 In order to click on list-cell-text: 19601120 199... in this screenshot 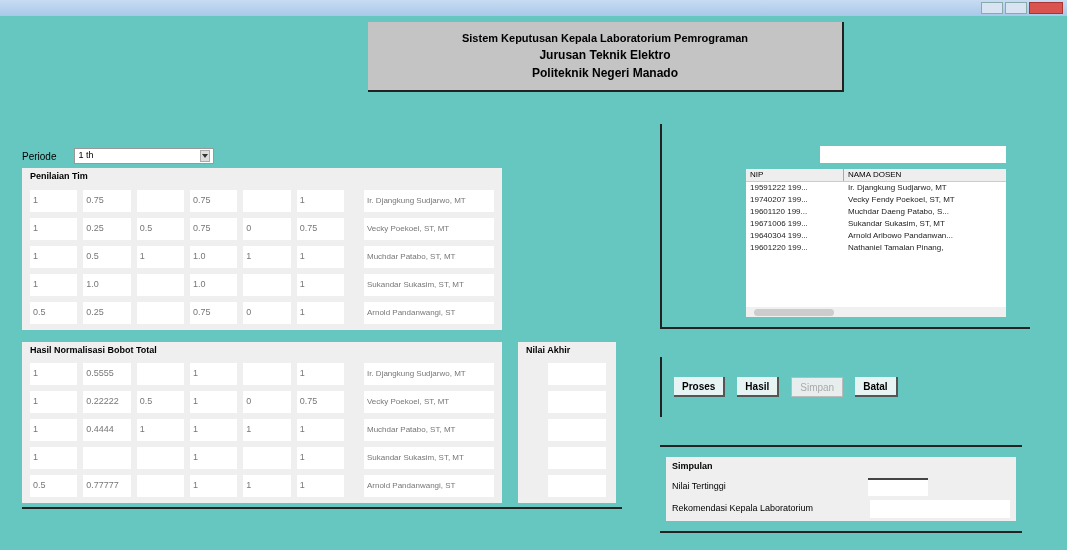, I will do `click(779, 212)`.